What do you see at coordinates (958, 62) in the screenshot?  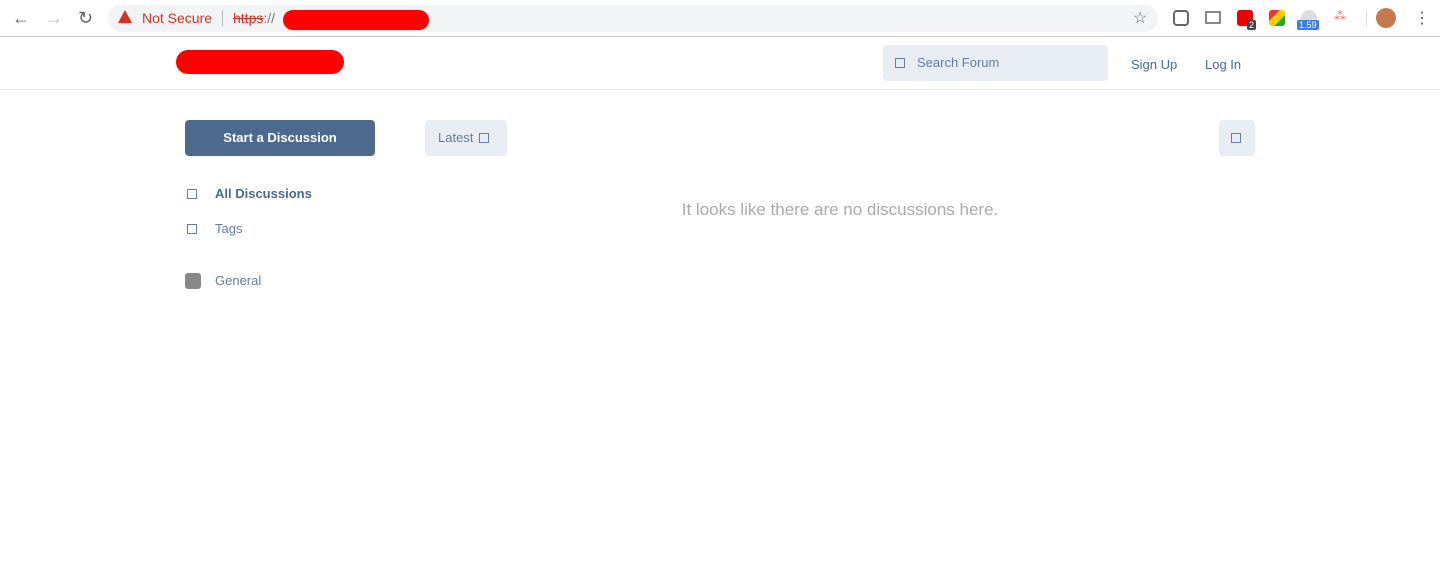 I see `search-placeholder: Search Forum` at bounding box center [958, 62].